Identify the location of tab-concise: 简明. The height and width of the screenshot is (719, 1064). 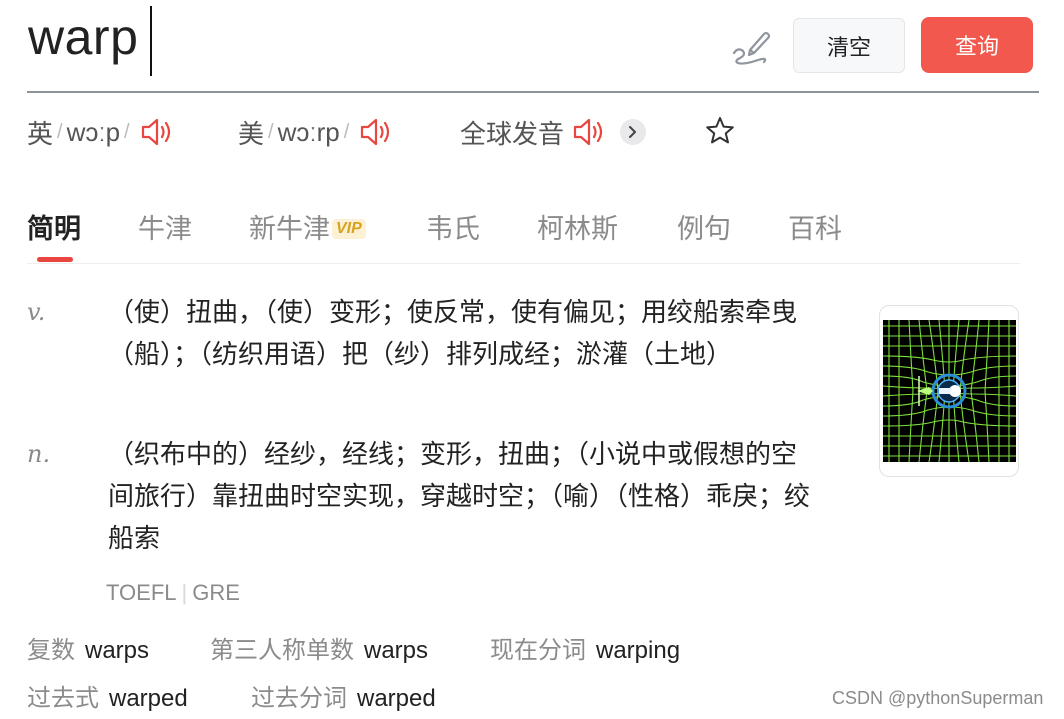
(54, 226).